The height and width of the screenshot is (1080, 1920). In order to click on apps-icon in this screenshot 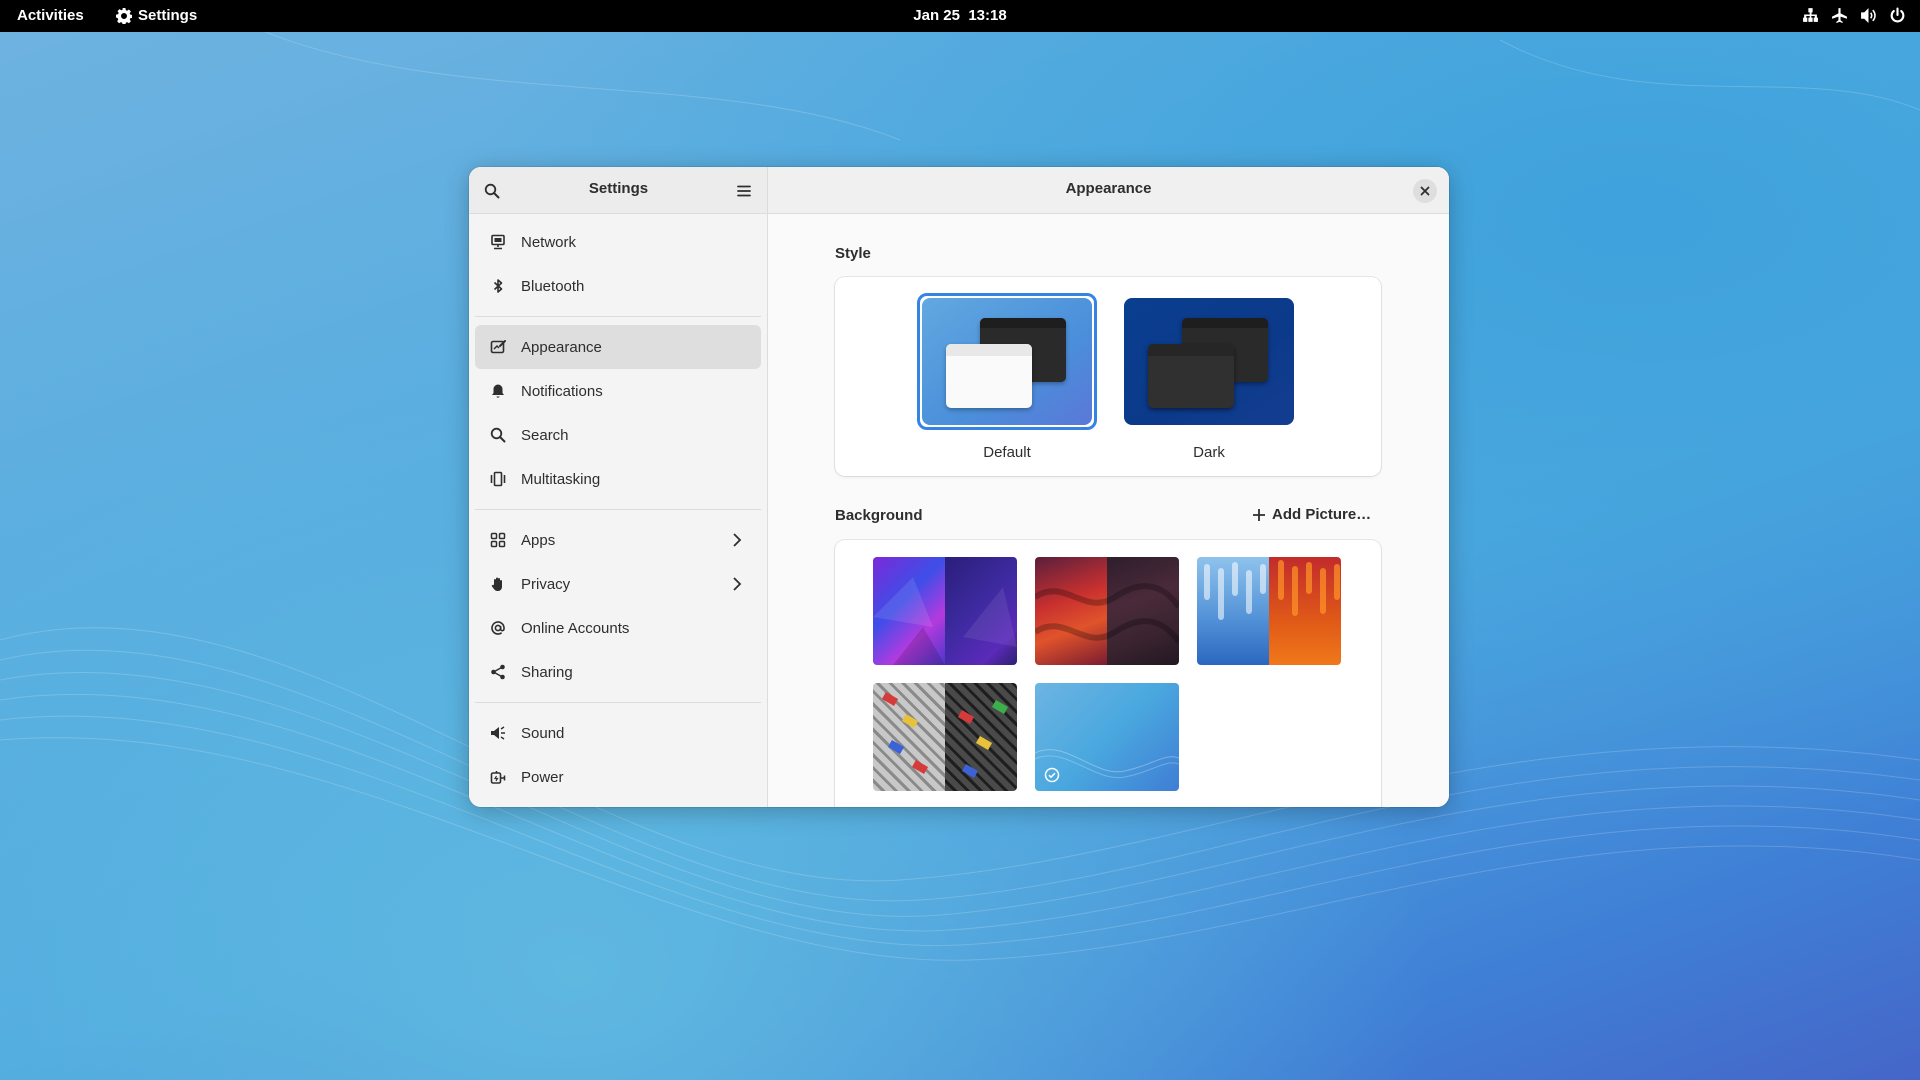, I will do `click(498, 540)`.